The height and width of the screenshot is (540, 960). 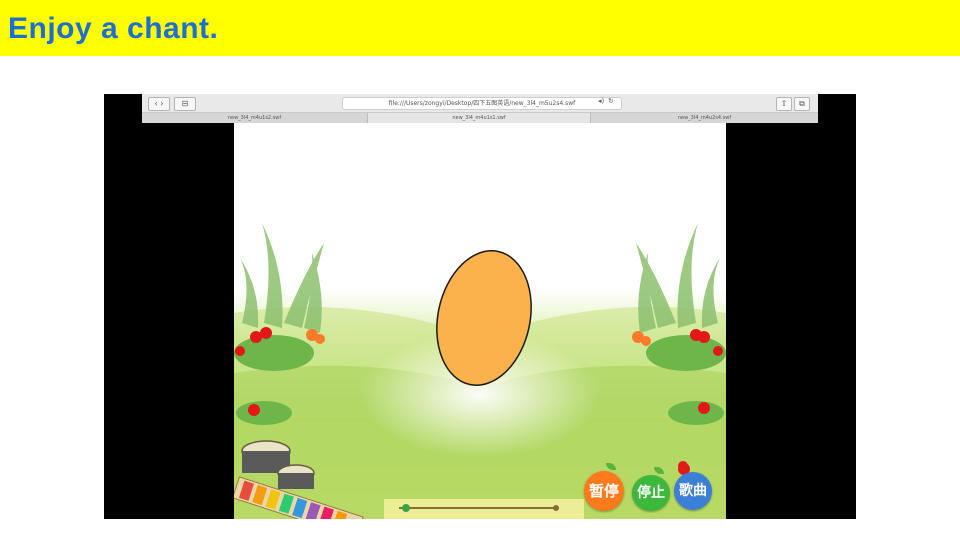 I want to click on tab-1: new_3l4_m4u1s2.swf, so click(x=255, y=118).